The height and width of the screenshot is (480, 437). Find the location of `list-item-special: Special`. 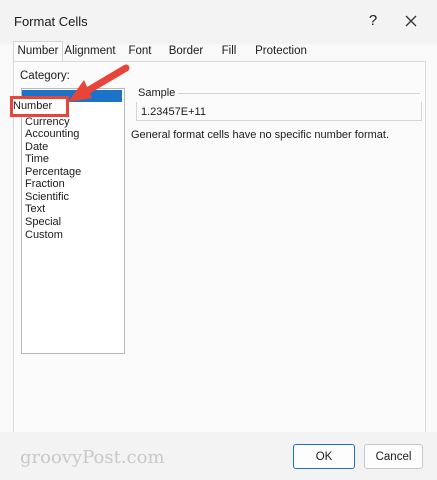

list-item-special: Special is located at coordinates (43, 222).